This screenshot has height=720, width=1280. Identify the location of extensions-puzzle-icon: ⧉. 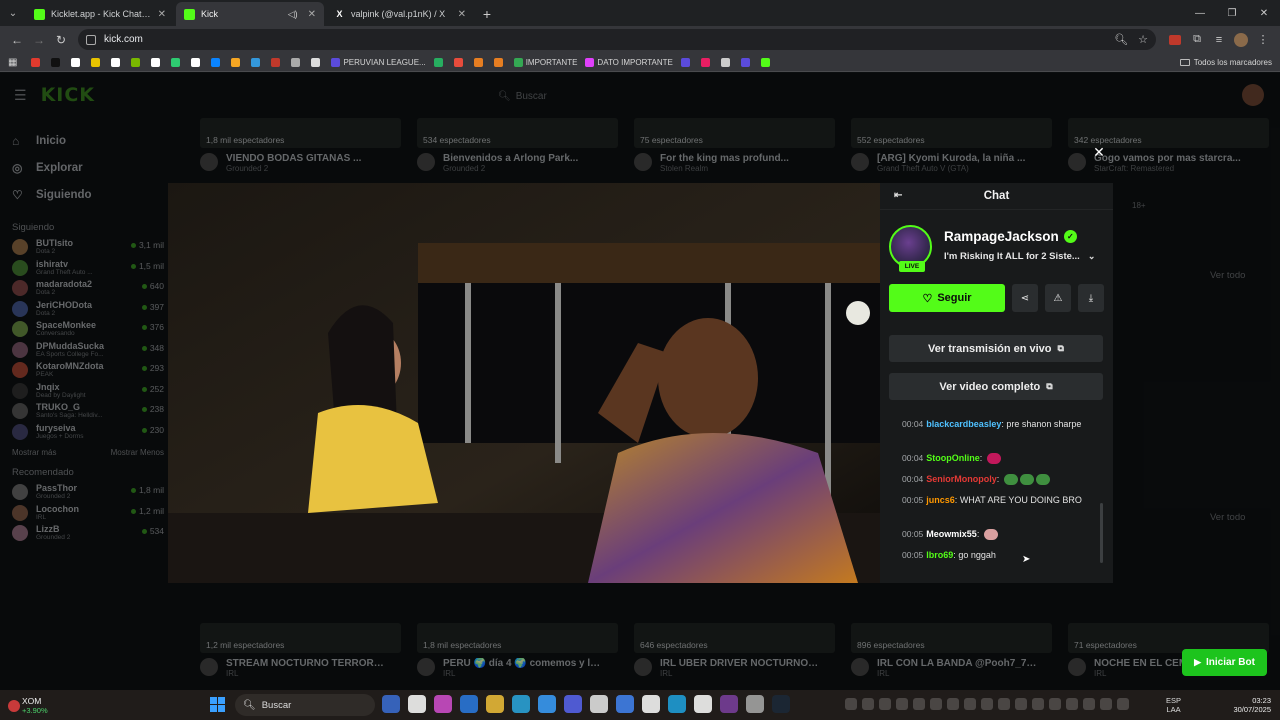
(1197, 40).